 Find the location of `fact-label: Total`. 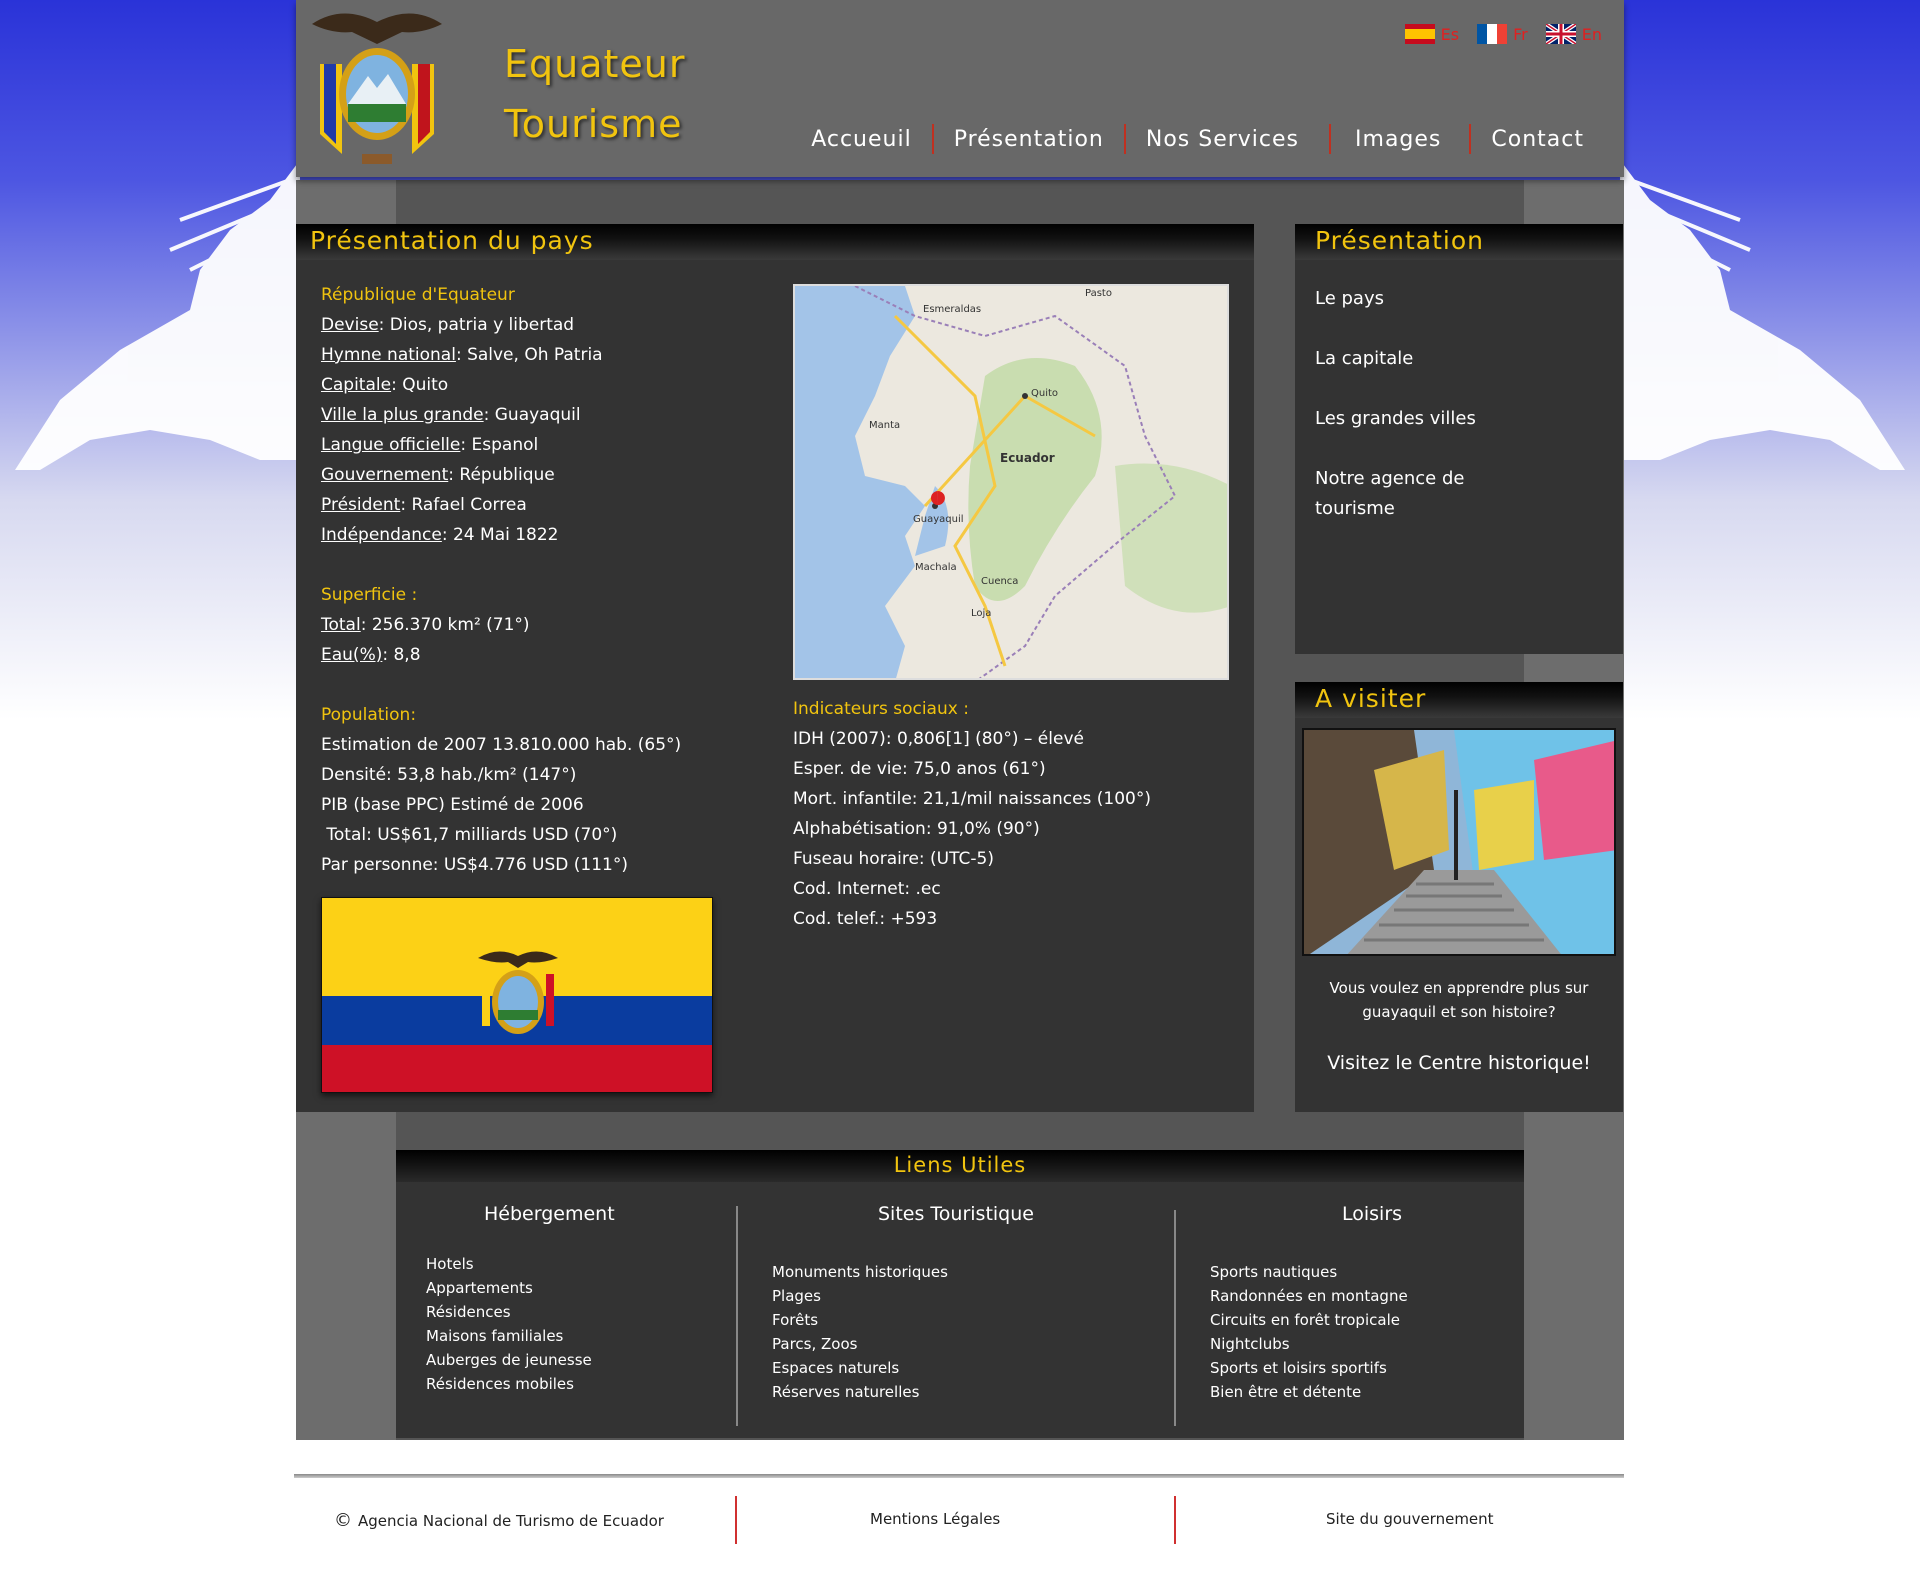

fact-label: Total is located at coordinates (341, 625).